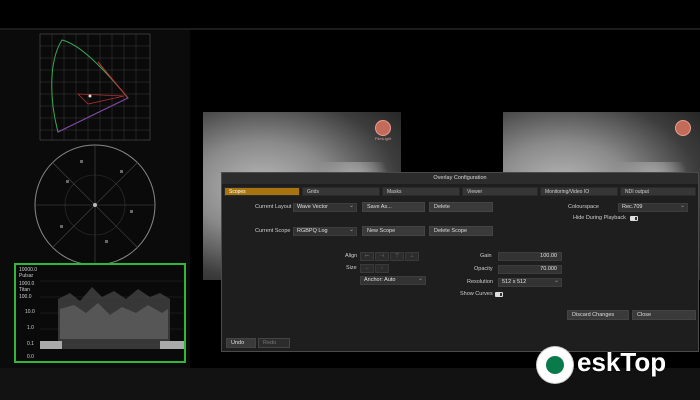  Describe the element at coordinates (351, 268) in the screenshot. I see `size-label: Size` at that location.